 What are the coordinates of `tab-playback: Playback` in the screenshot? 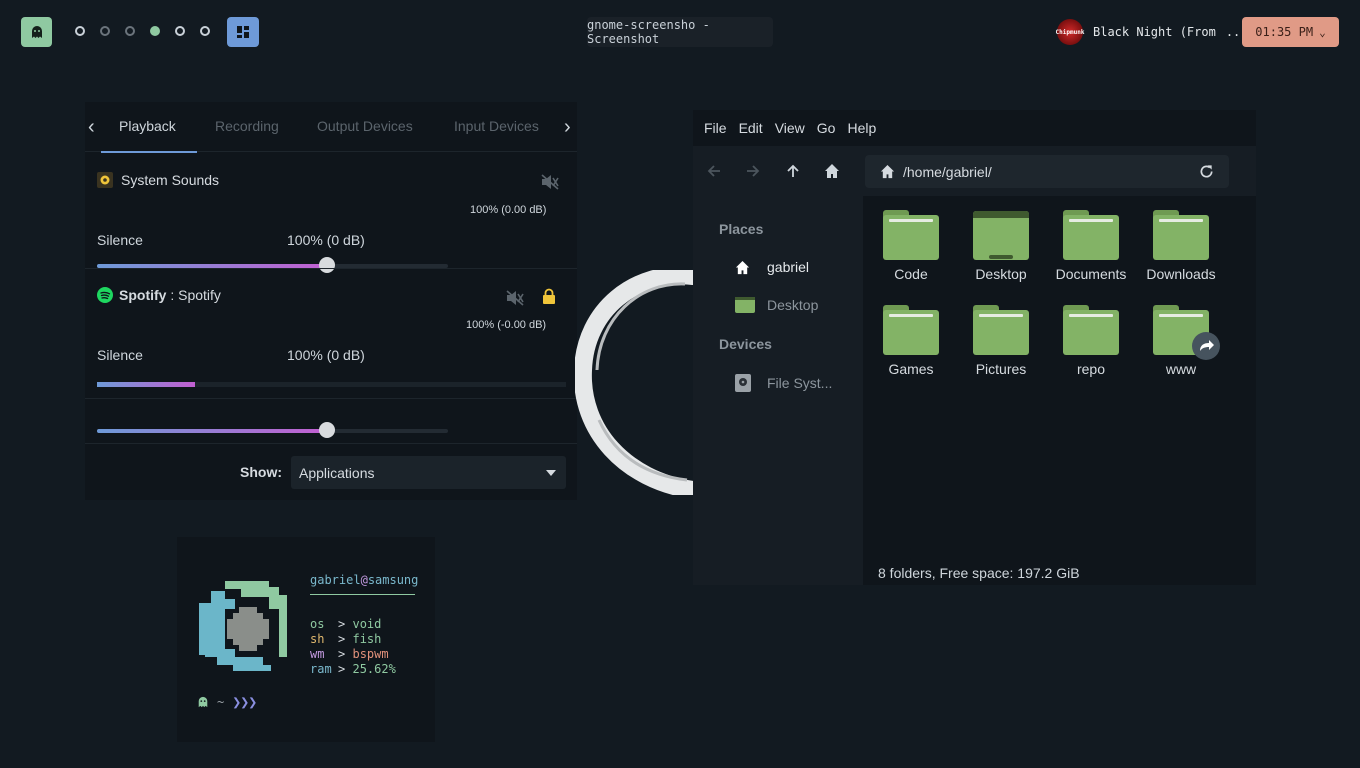 It's located at (147, 126).